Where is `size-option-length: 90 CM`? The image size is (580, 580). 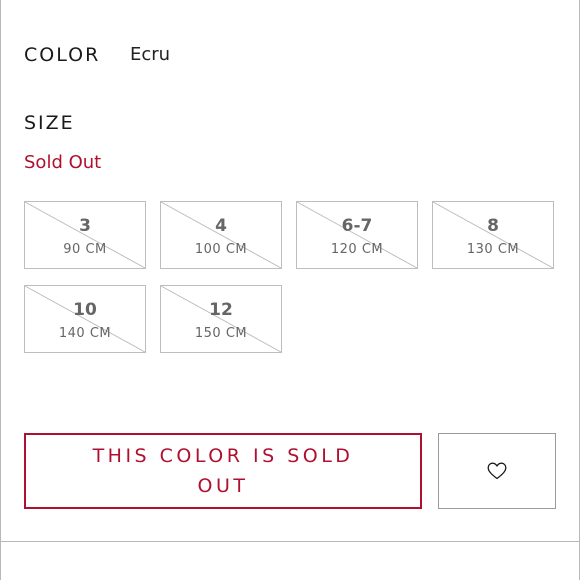 size-option-length: 90 CM is located at coordinates (85, 249).